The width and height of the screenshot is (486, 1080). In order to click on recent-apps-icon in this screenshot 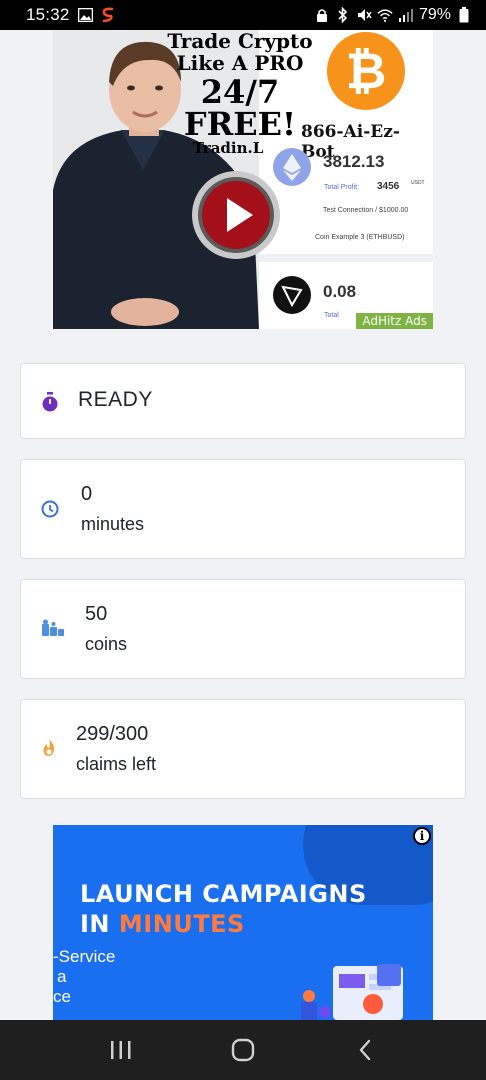, I will do `click(121, 1050)`.